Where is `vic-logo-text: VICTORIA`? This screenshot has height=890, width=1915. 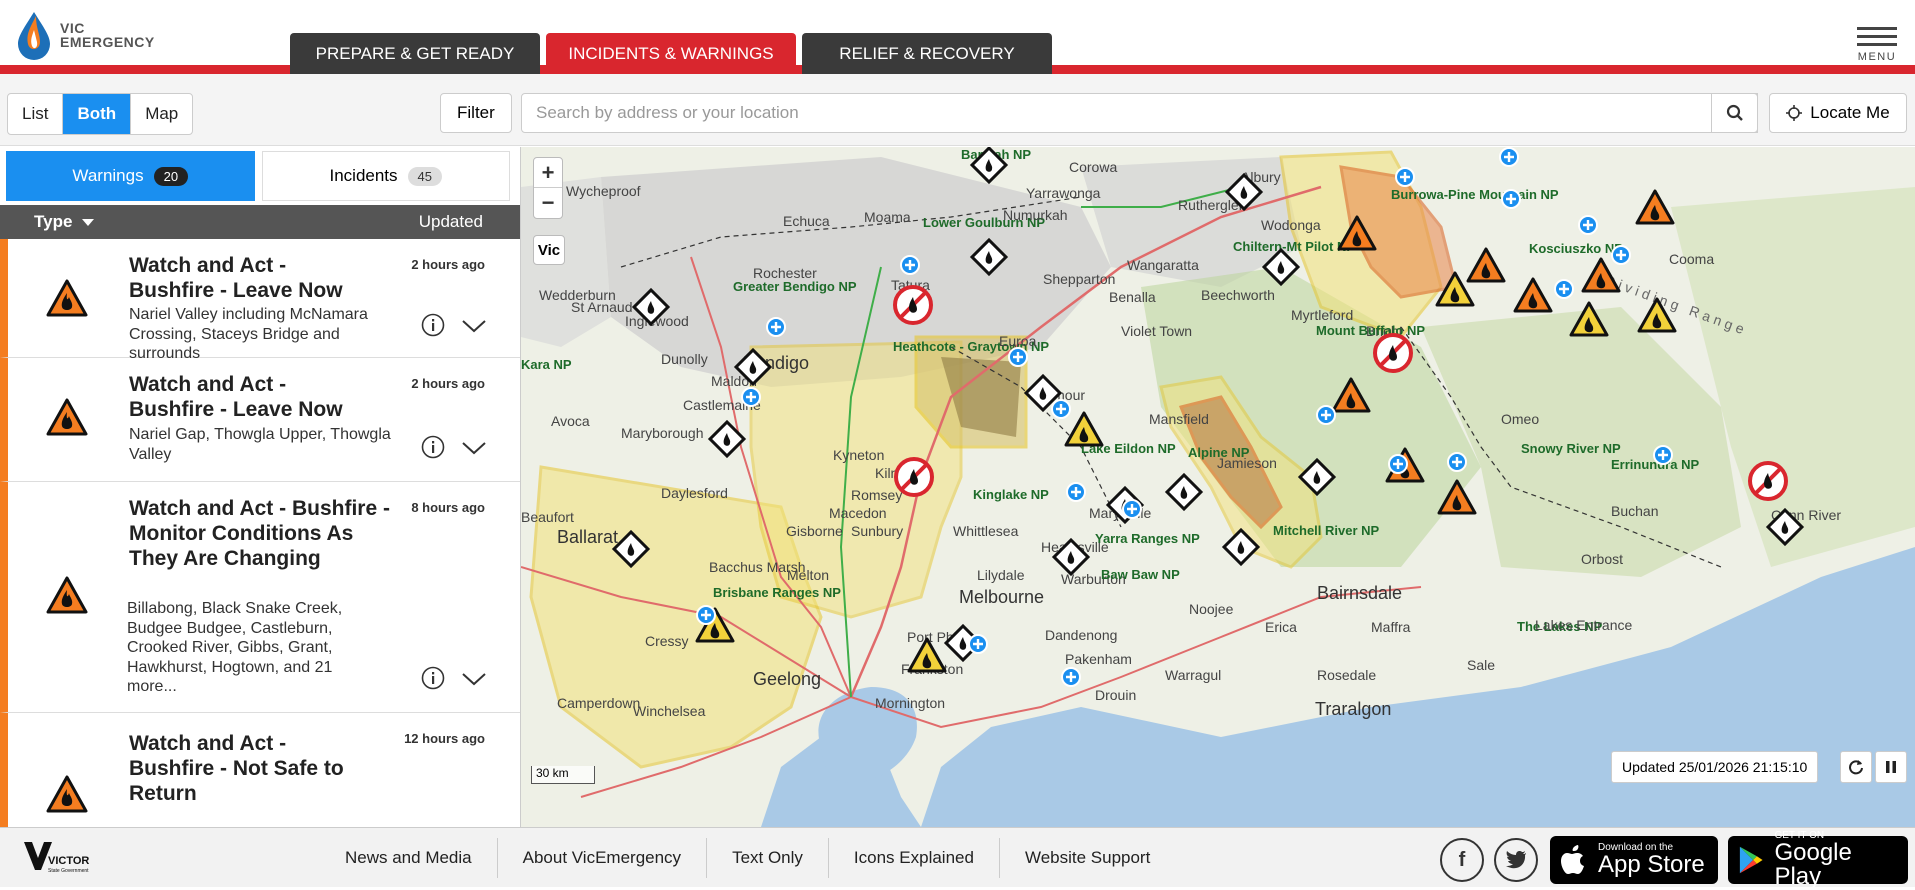
vic-logo-text: VICTORIA is located at coordinates (69, 861).